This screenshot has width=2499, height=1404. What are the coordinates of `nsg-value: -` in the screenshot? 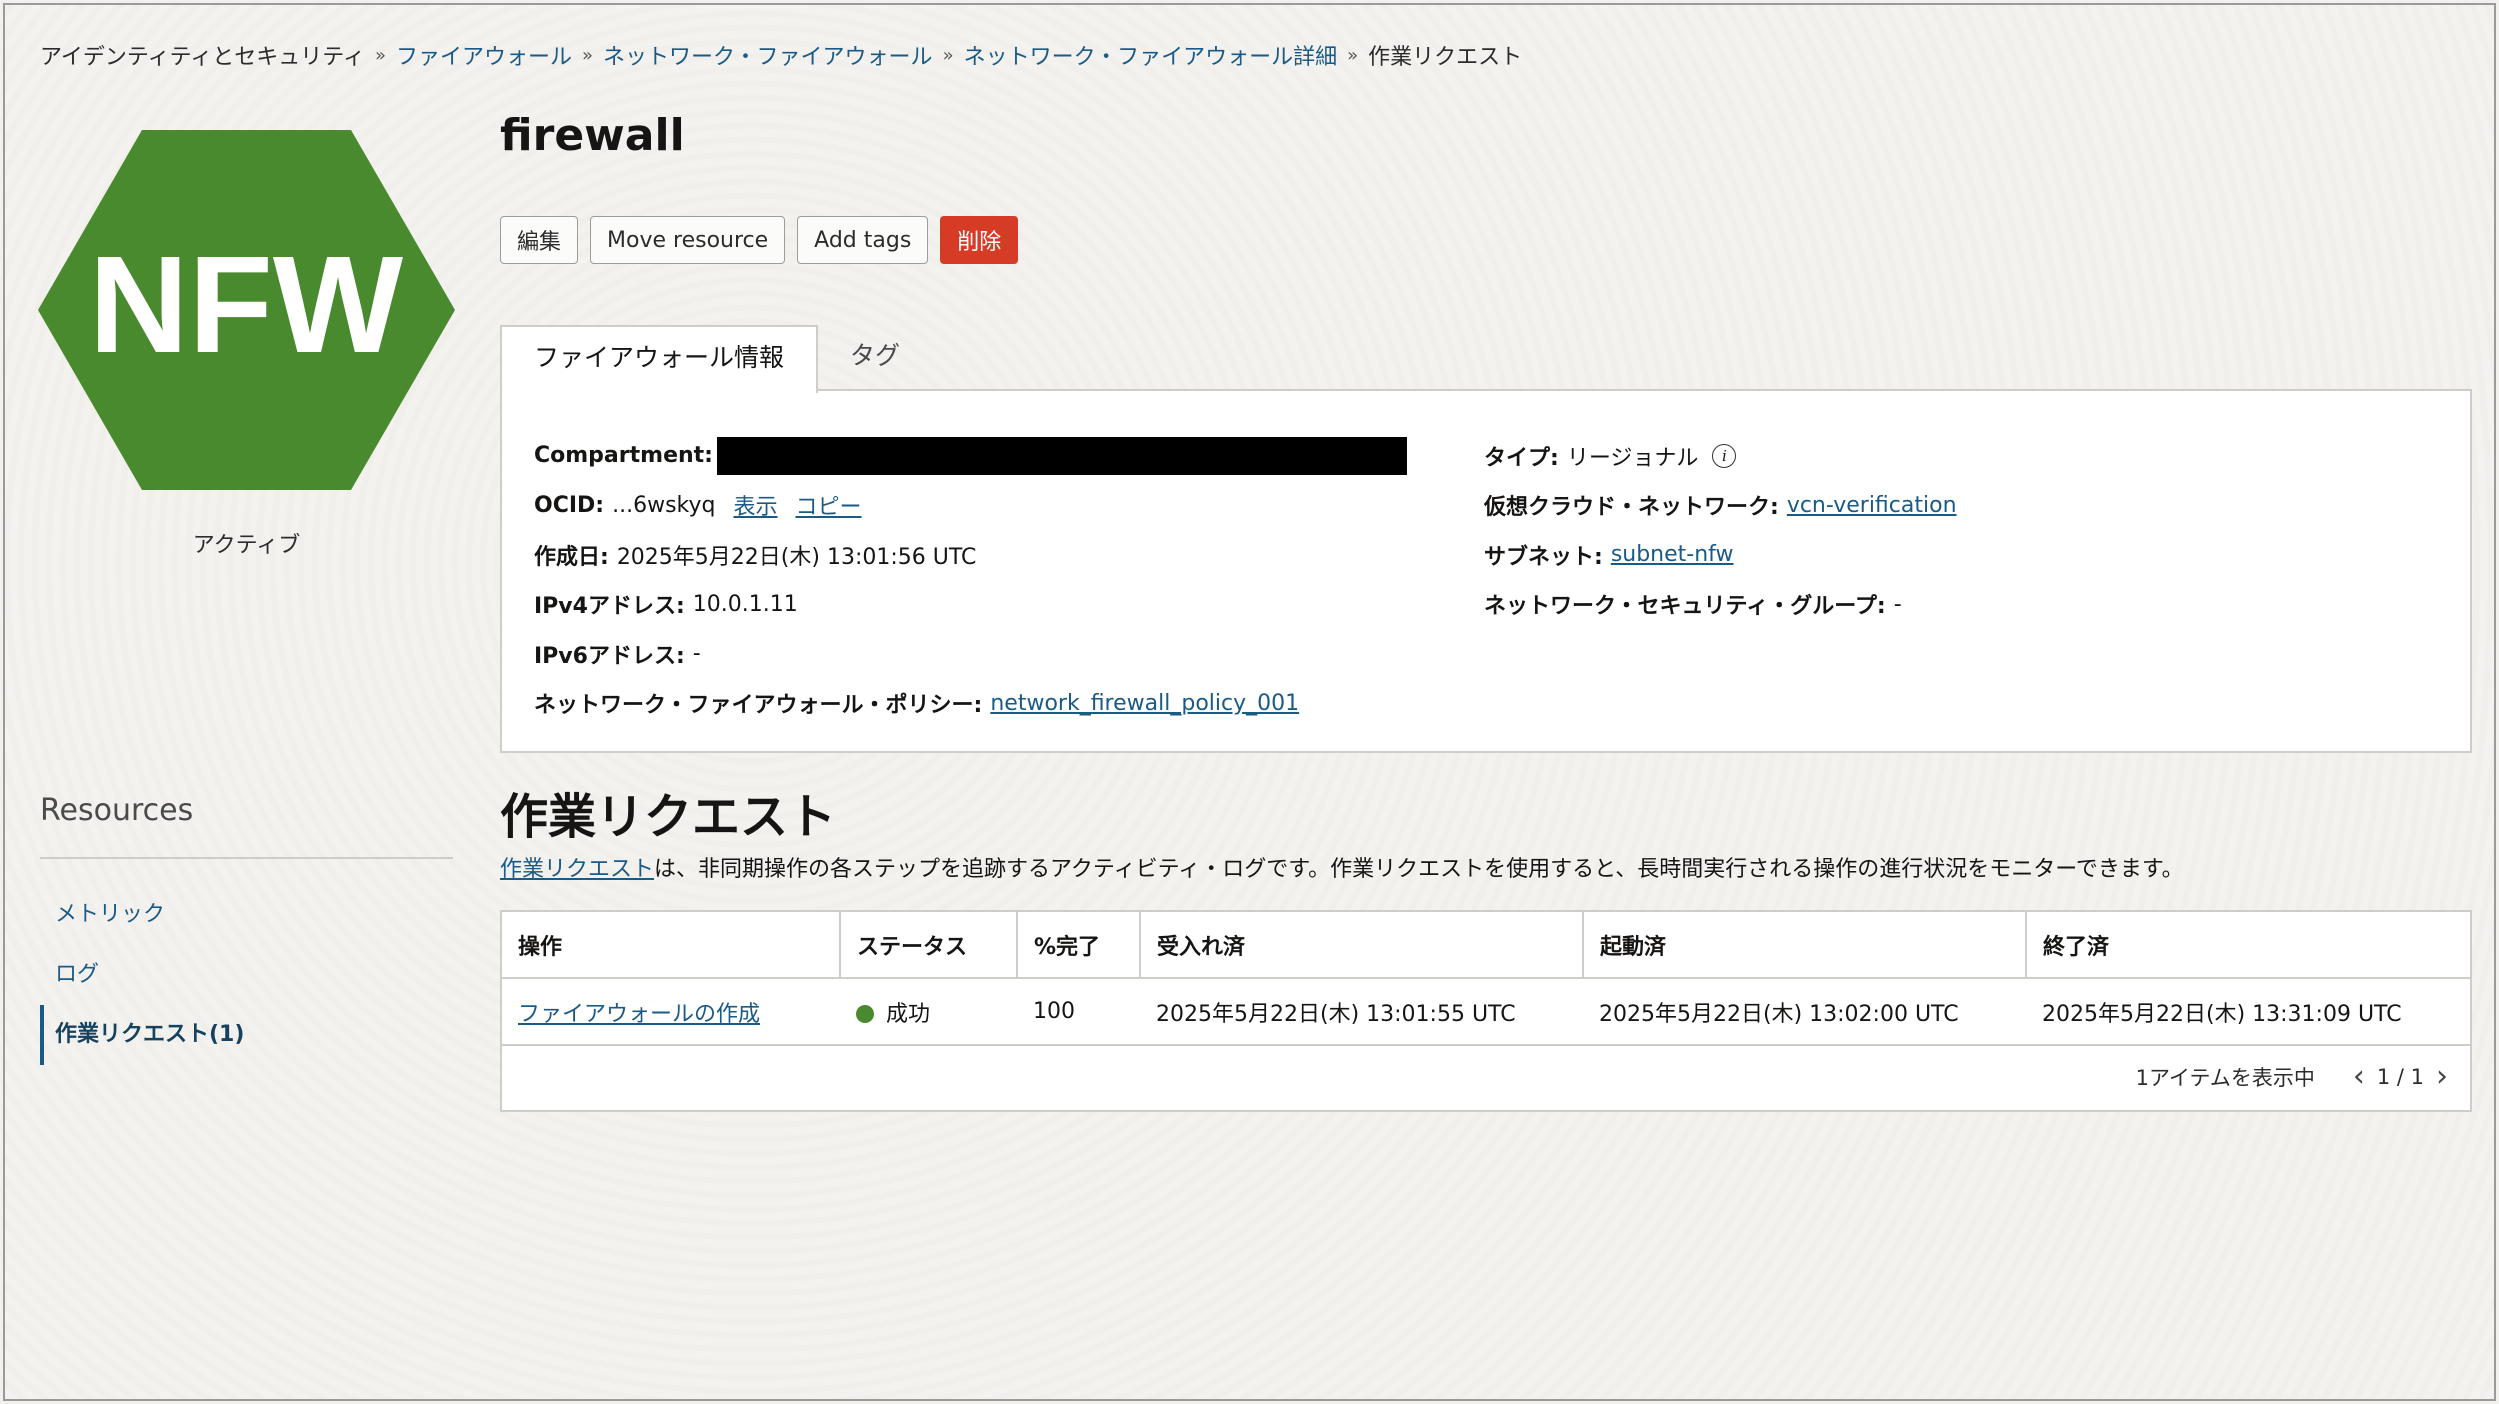 It's located at (1897, 604).